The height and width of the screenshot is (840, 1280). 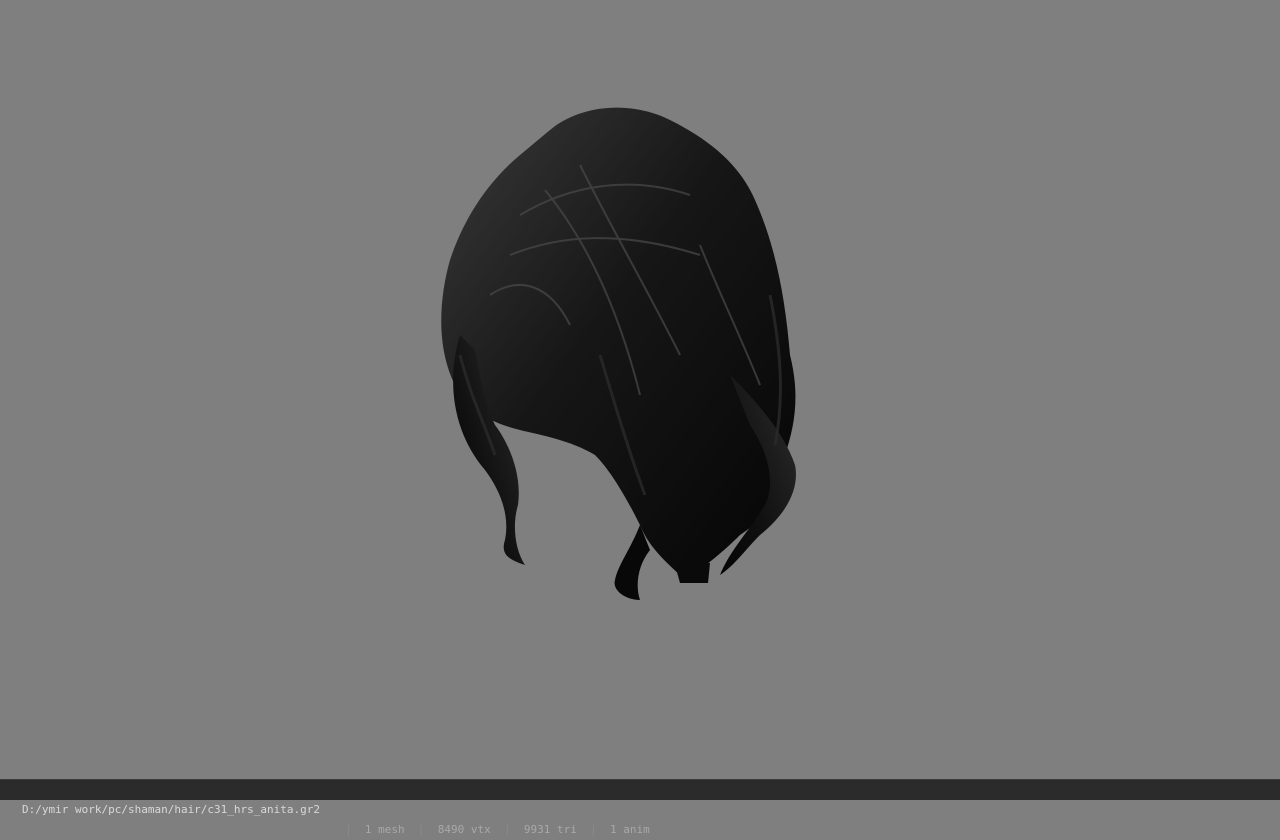 I want to click on animation-count: 1 anim, so click(x=629, y=829).